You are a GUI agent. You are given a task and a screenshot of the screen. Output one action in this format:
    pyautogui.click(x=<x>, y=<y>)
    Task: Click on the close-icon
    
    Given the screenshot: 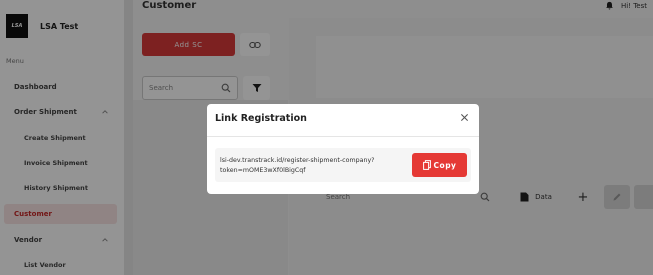 What is the action you would take?
    pyautogui.click(x=464, y=117)
    